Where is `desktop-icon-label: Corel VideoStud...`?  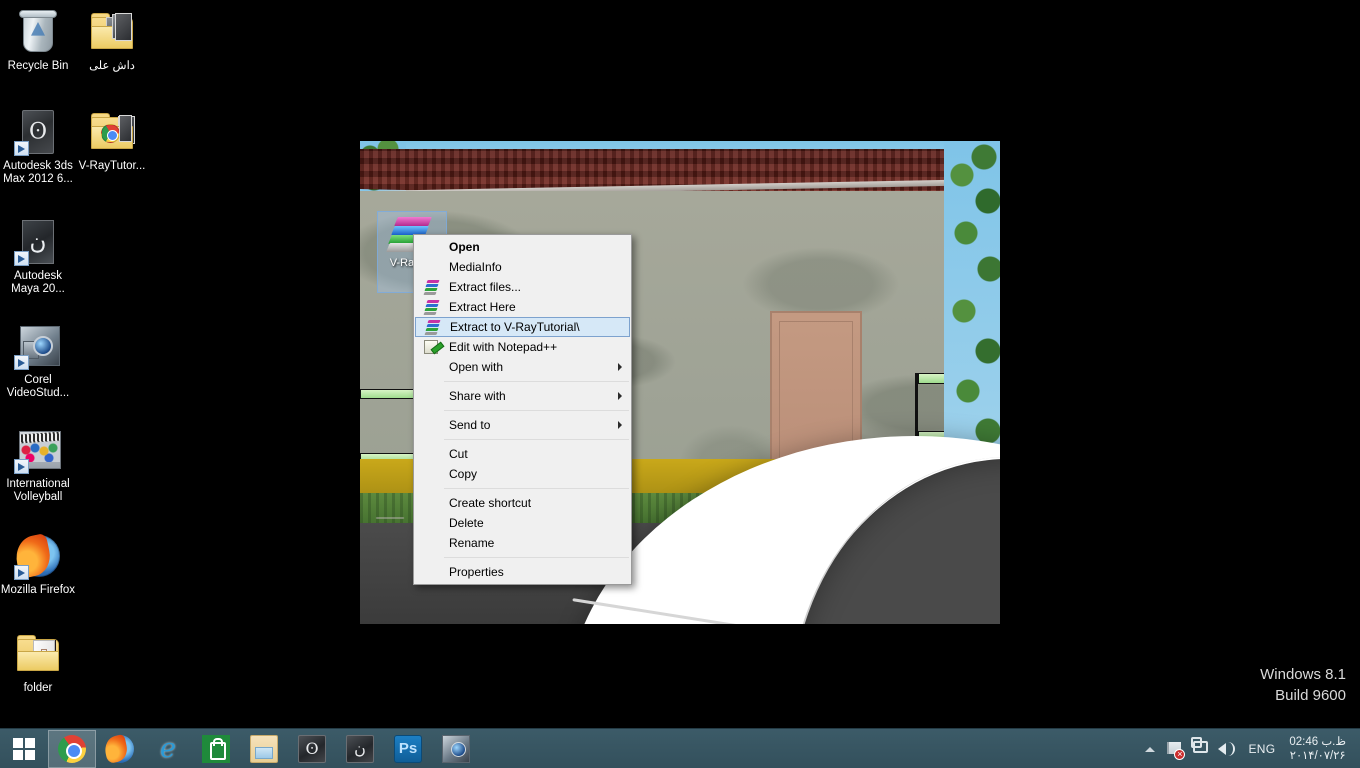
desktop-icon-label: Corel VideoStud... is located at coordinates (38, 386).